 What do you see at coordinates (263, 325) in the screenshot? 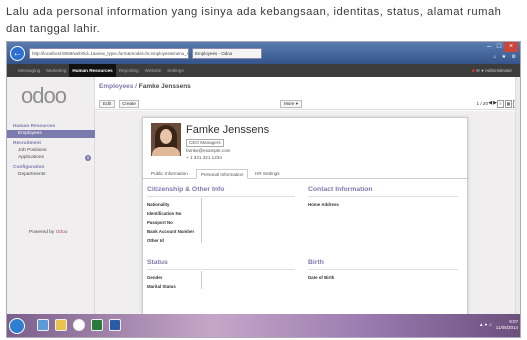
I see `windows-taskbar: ▲ ● ♫ 9:07 11/05/2014` at bounding box center [263, 325].